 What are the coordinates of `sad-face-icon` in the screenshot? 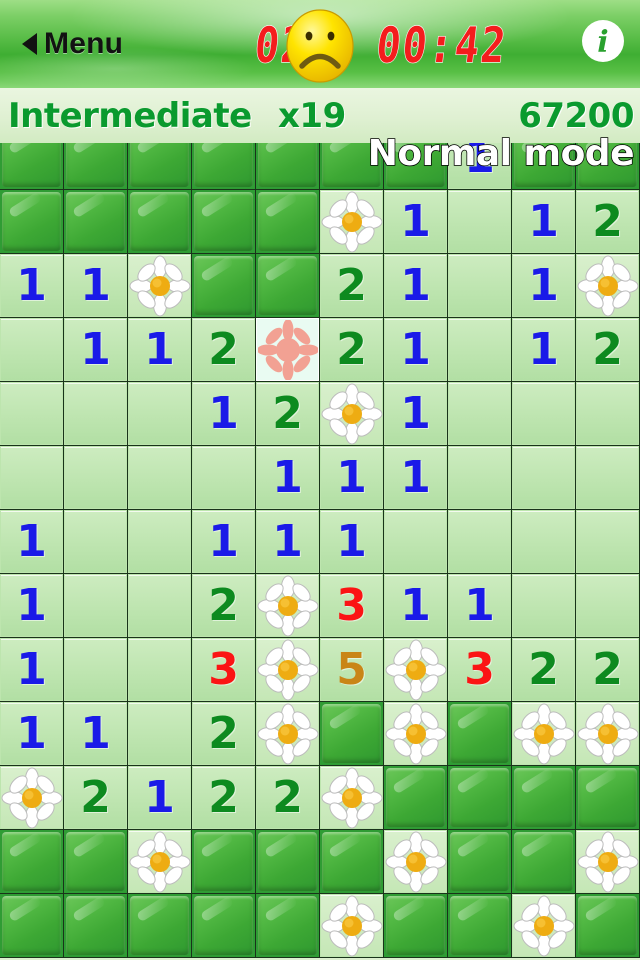 It's located at (320, 45).